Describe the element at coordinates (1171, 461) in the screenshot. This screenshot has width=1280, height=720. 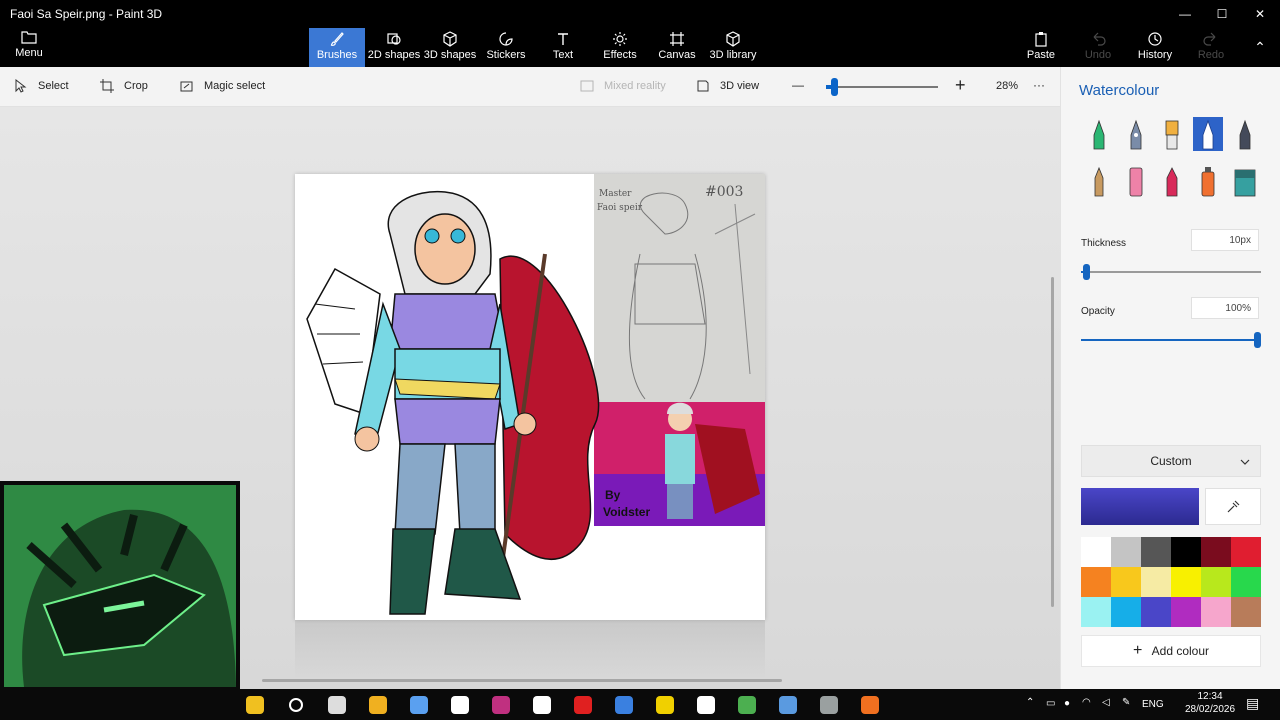
I see `palette-dropdown: Custom` at that location.